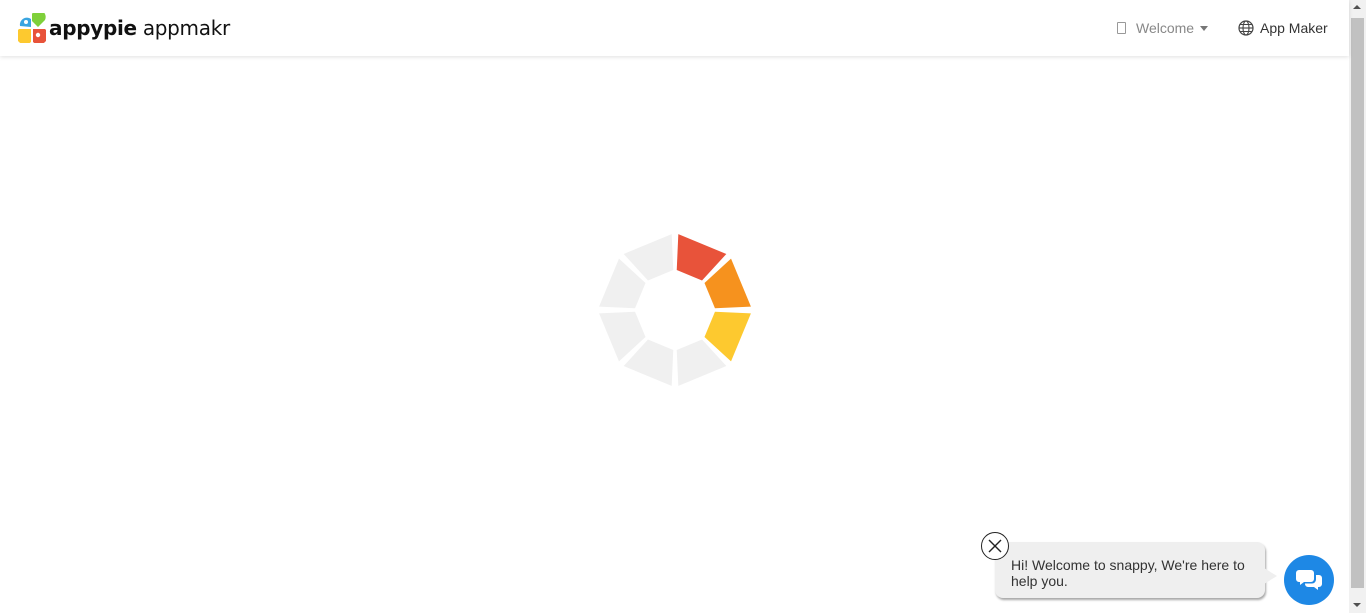  I want to click on app-maker-link: App Maker, so click(1283, 28).